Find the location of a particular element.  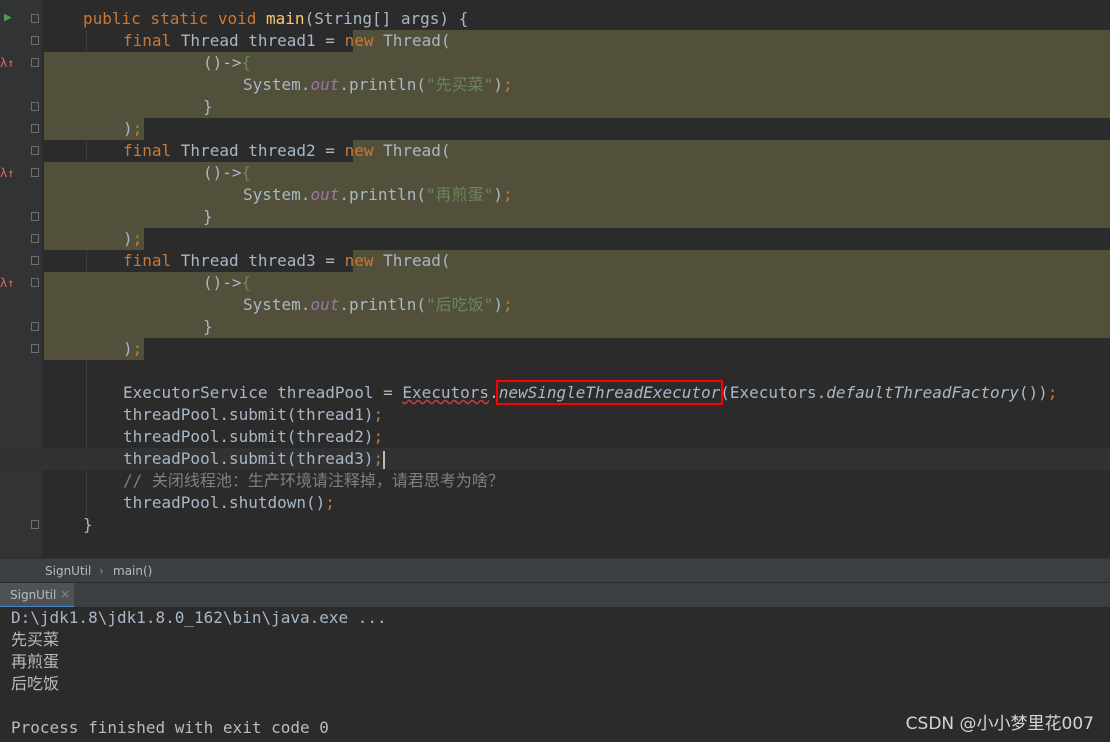

code-line-2: final Thread thread1 = new Thread( is located at coordinates (555, 41).